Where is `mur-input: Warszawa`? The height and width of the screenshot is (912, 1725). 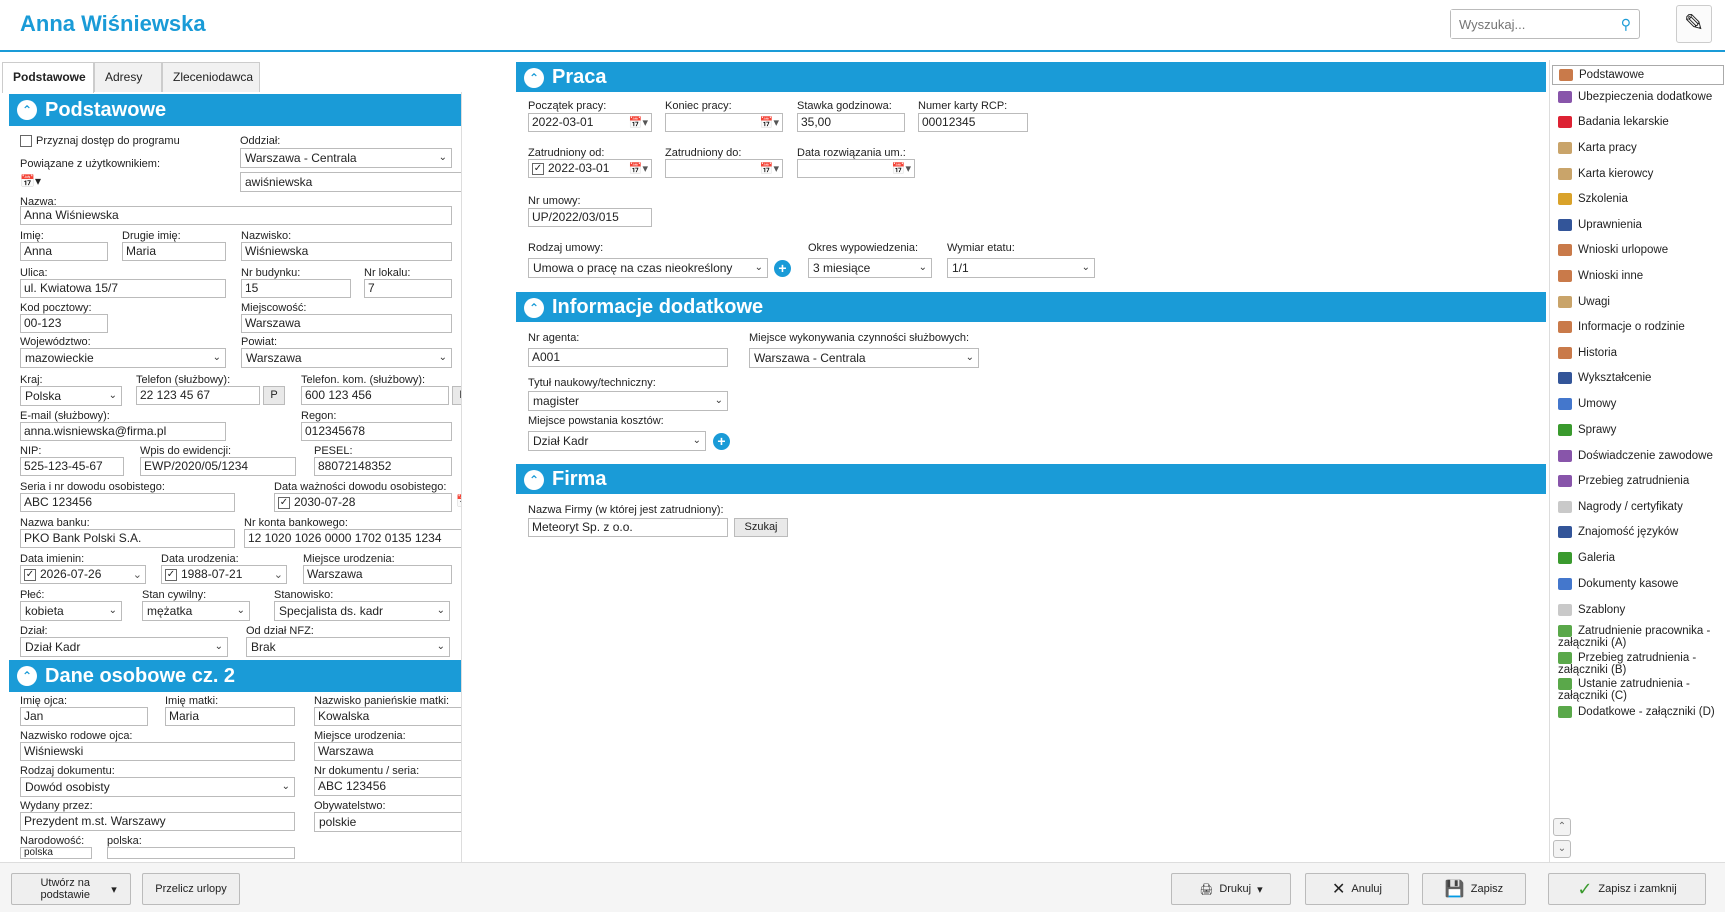 mur-input: Warszawa is located at coordinates (377, 574).